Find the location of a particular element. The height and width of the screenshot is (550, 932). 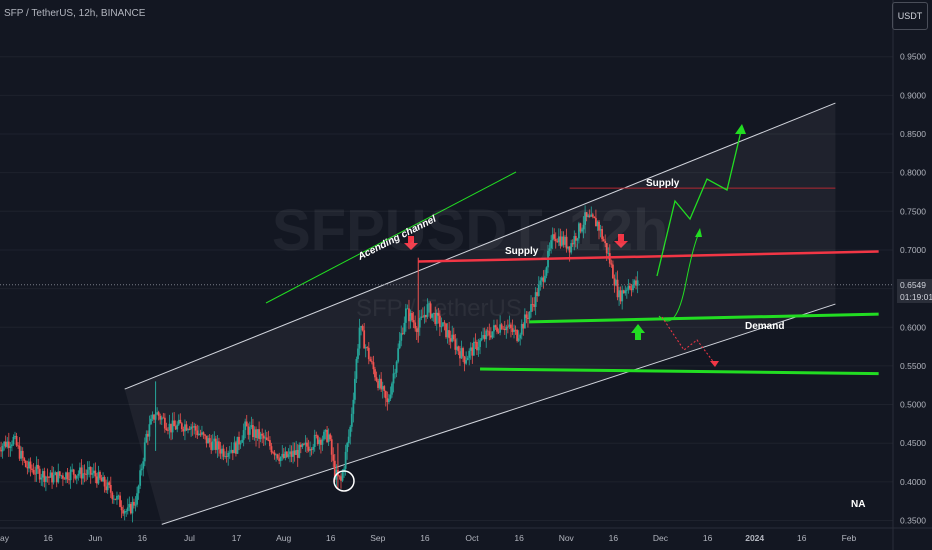

time-tick-label: Dec is located at coordinates (661, 538).